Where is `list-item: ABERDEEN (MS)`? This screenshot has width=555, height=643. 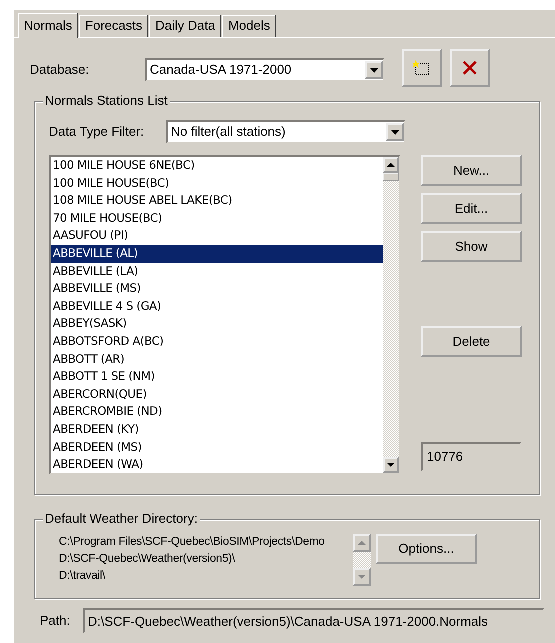 list-item: ABERDEEN (MS) is located at coordinates (217, 447).